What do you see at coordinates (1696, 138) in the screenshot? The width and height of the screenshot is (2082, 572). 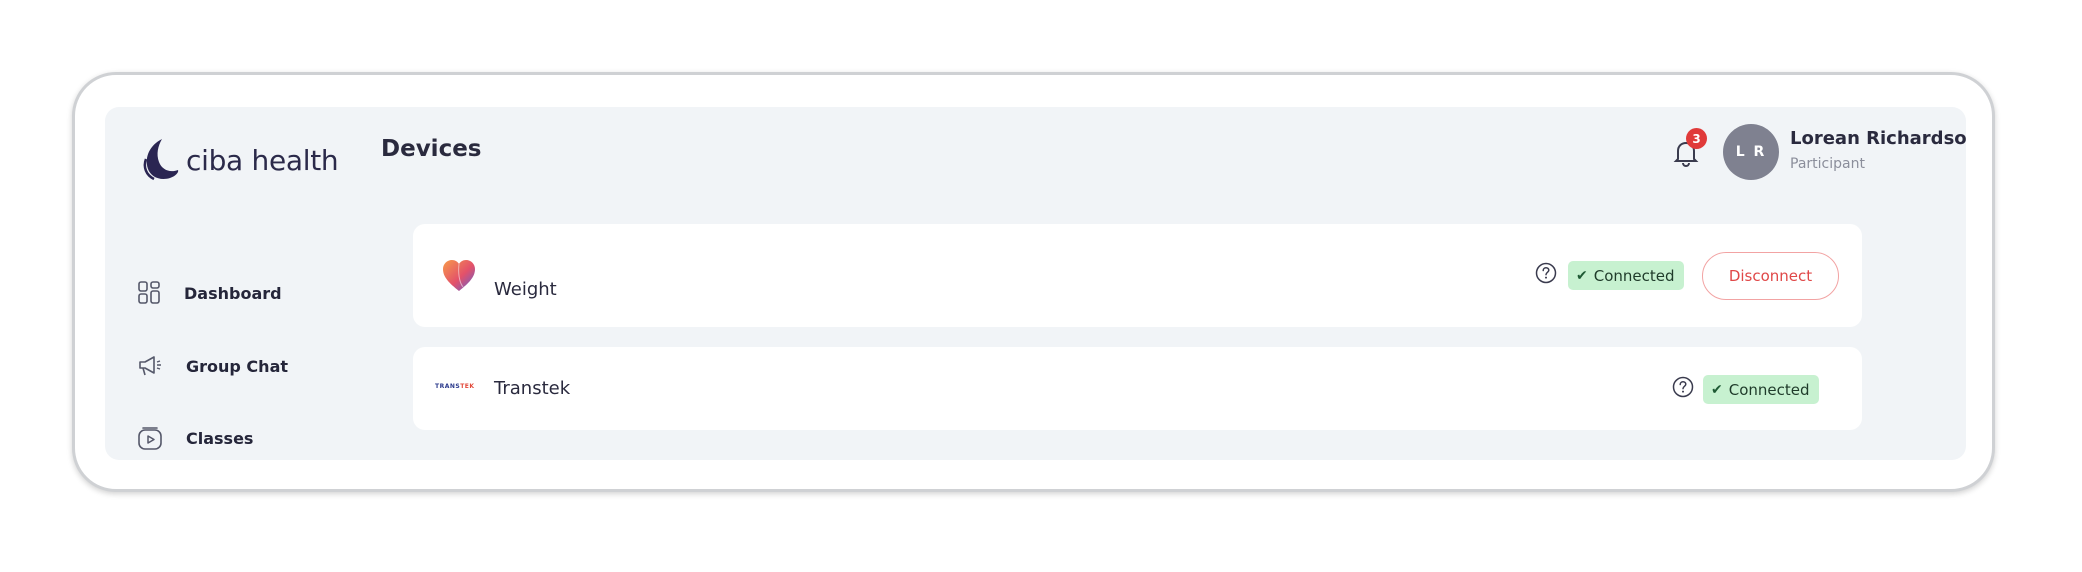 I see `notification-badge: 3` at bounding box center [1696, 138].